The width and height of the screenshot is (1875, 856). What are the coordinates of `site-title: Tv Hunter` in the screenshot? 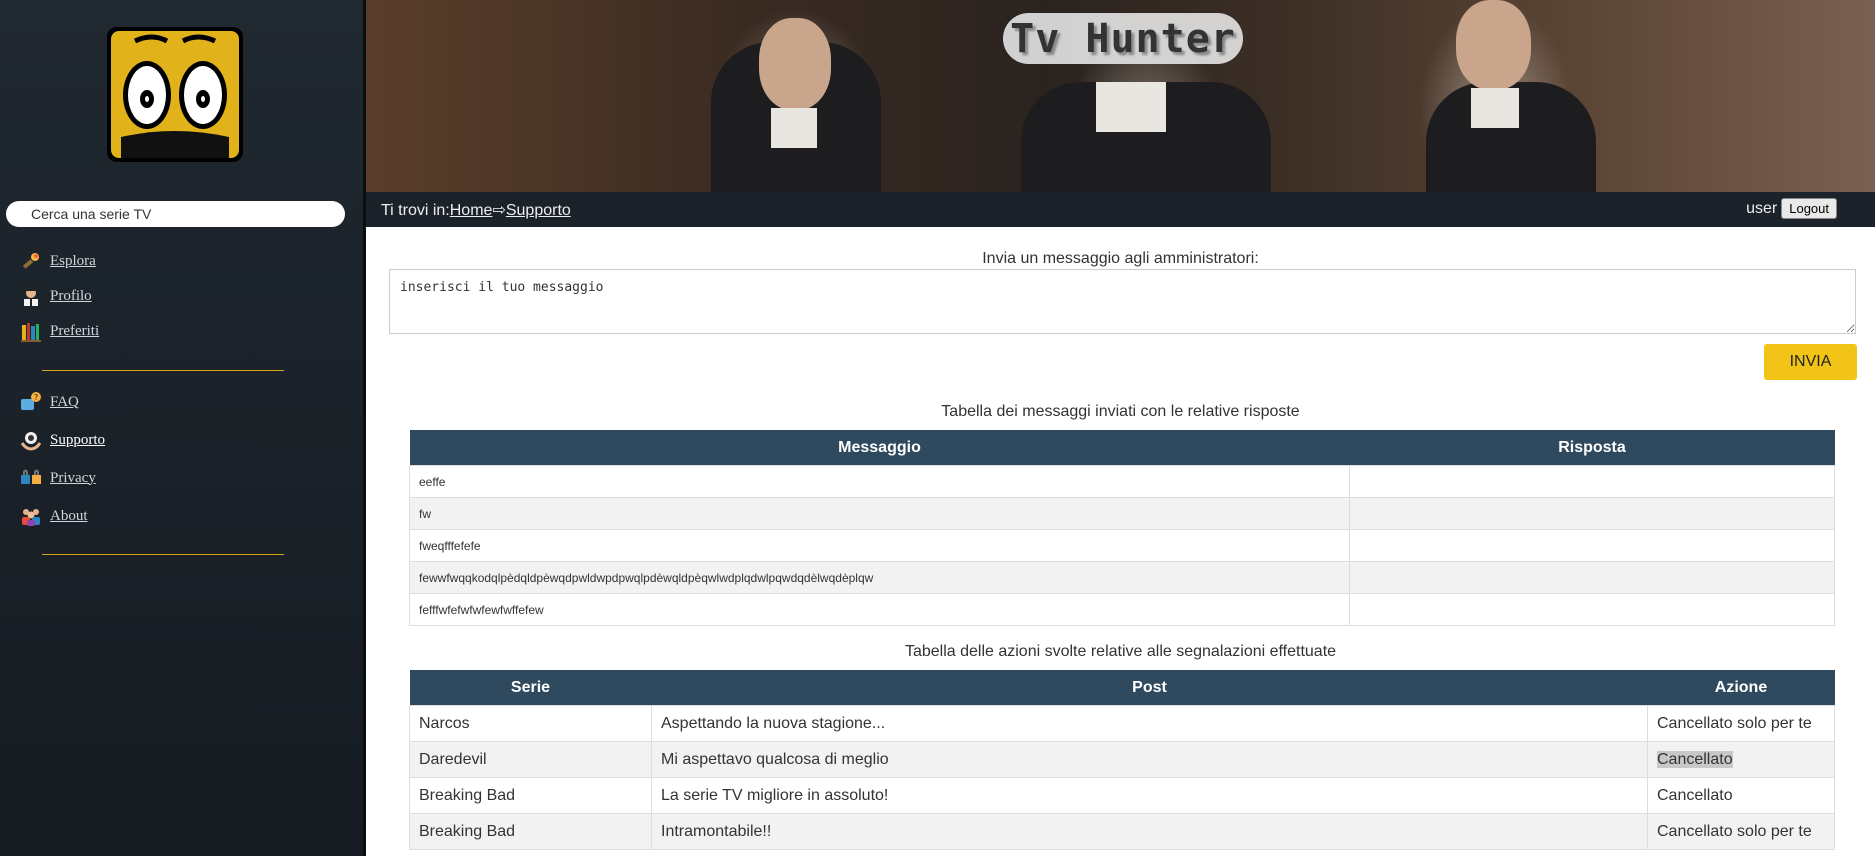 It's located at (1123, 38).